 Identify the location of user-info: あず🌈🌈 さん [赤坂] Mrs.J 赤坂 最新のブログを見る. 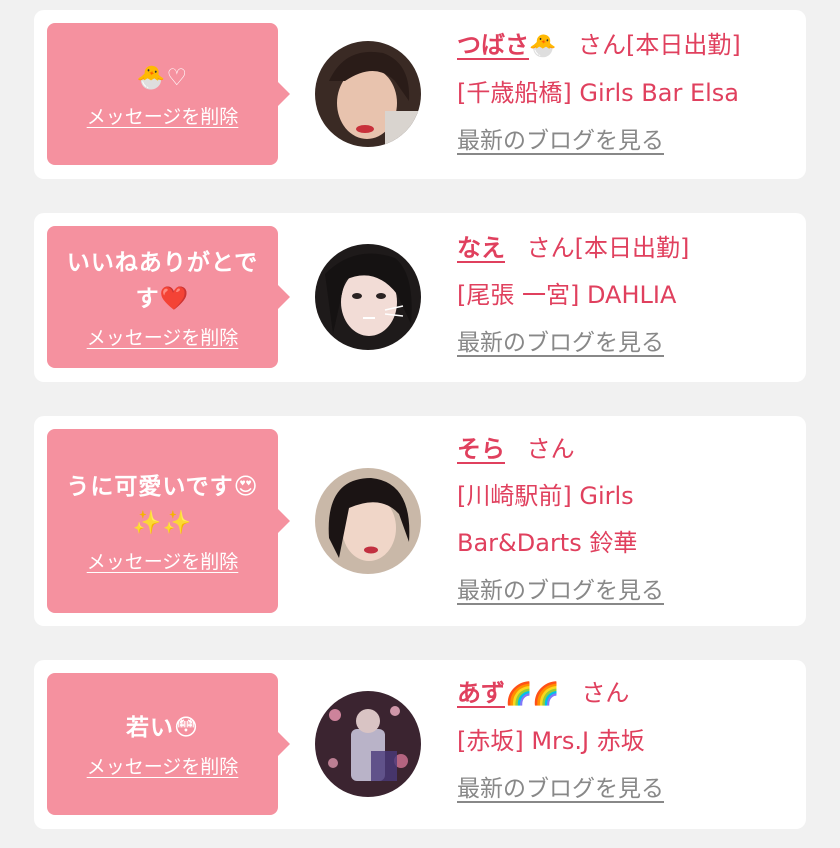
(626, 741).